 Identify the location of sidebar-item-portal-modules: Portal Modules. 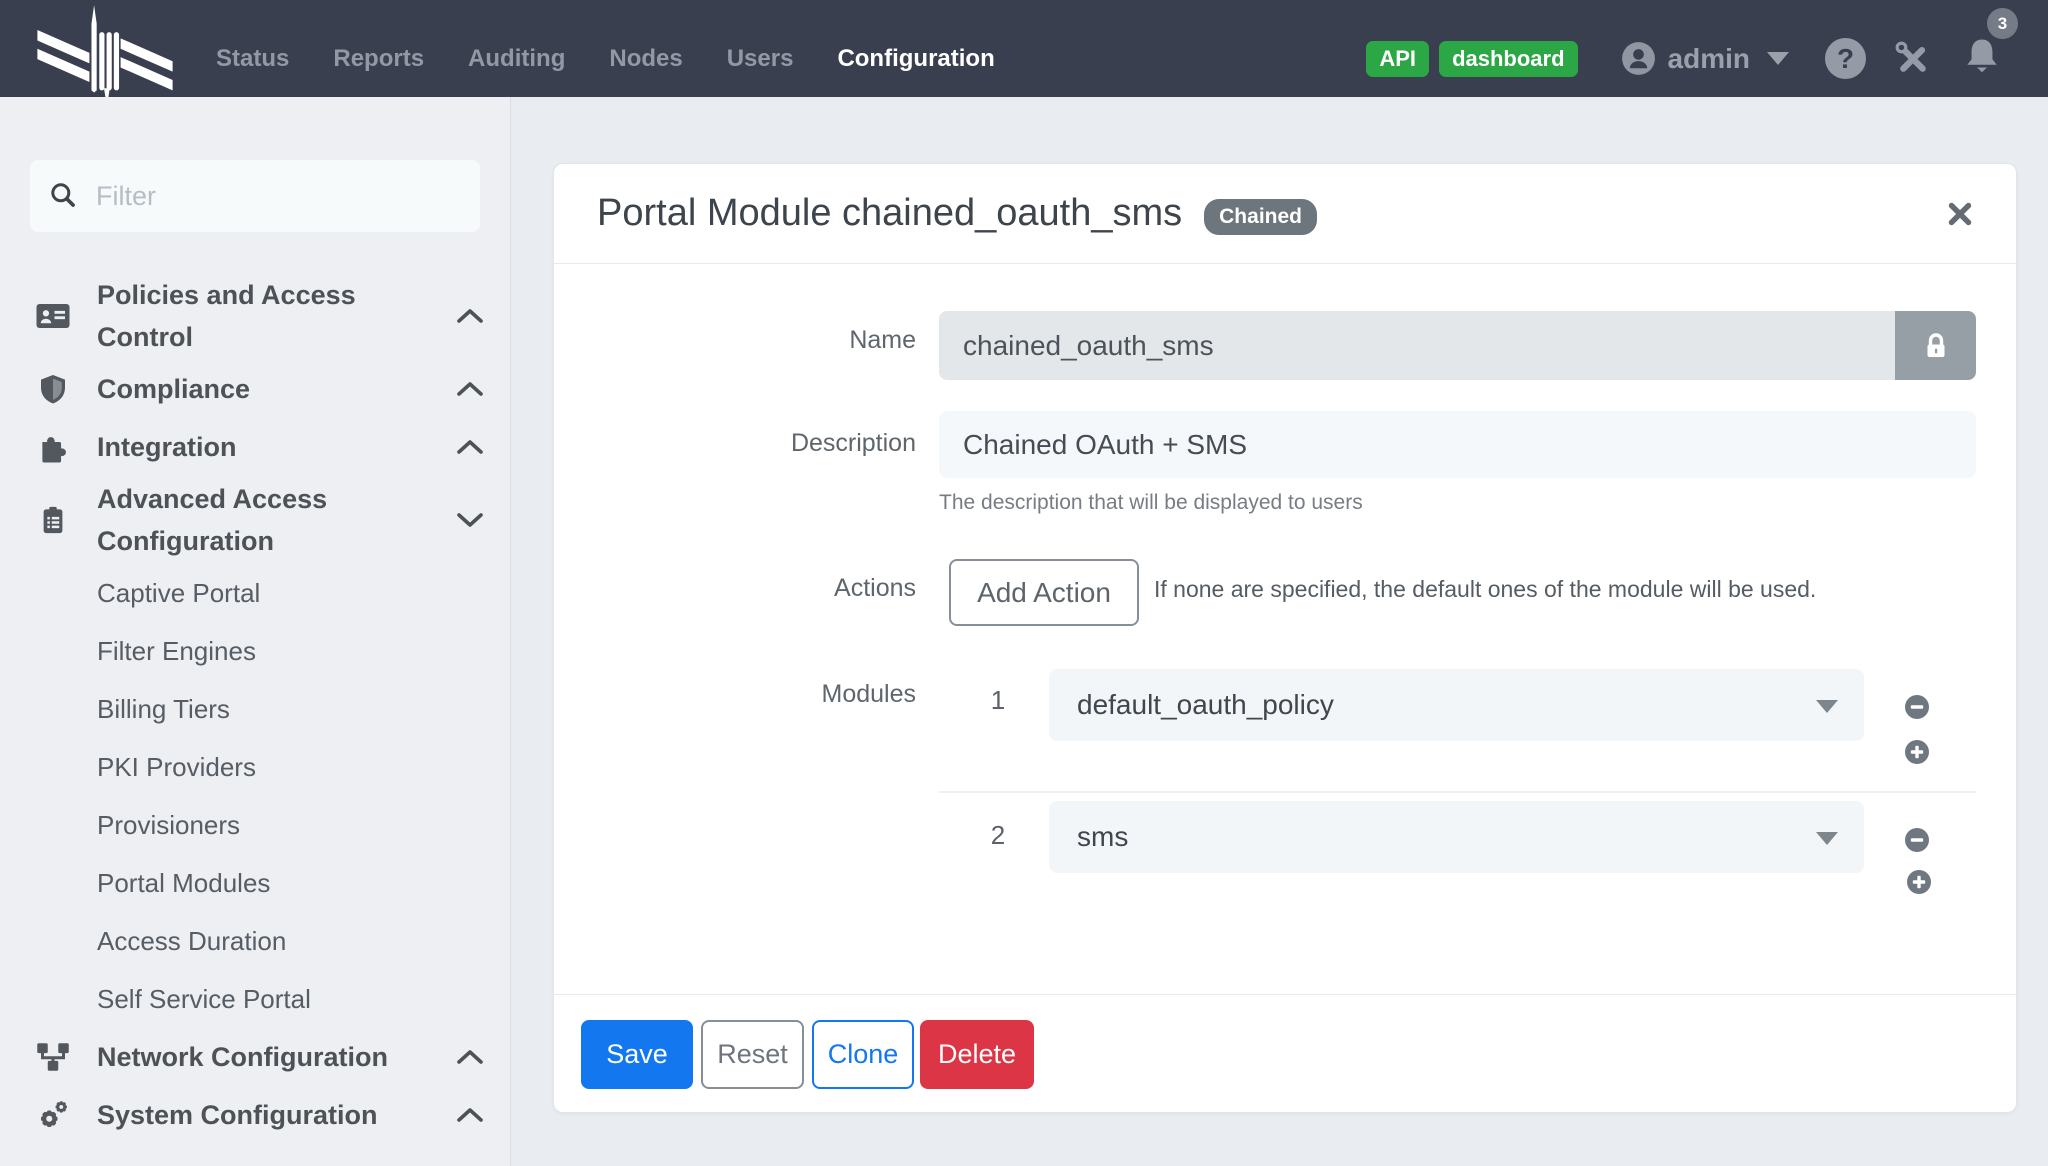
(255, 883).